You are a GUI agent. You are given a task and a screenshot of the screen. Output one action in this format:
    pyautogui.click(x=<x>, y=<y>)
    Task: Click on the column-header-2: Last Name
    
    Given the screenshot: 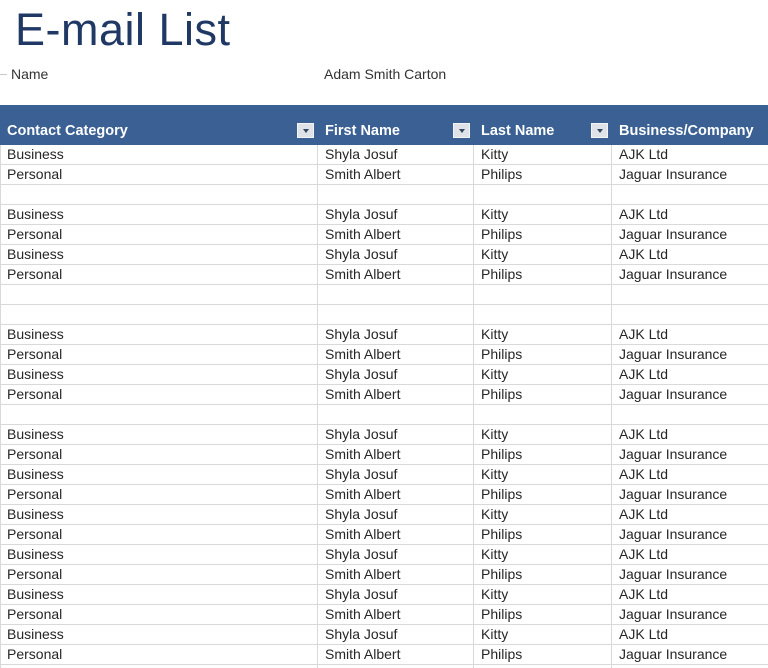 What is the action you would take?
    pyautogui.click(x=543, y=125)
    